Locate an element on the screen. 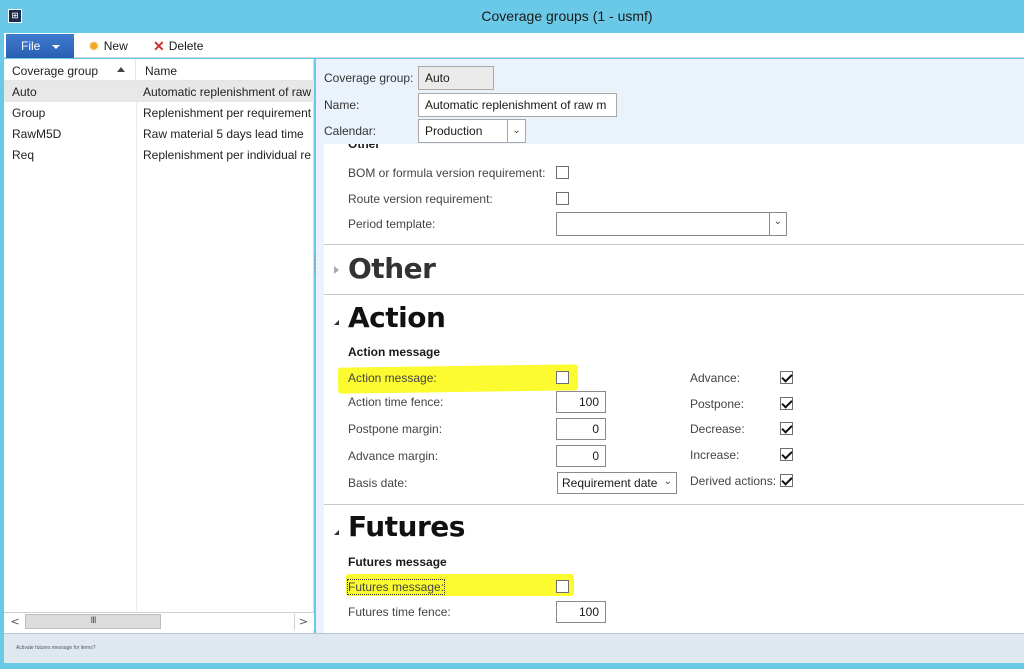 This screenshot has height=669, width=1024. coverage-group-input: Auto is located at coordinates (456, 78).